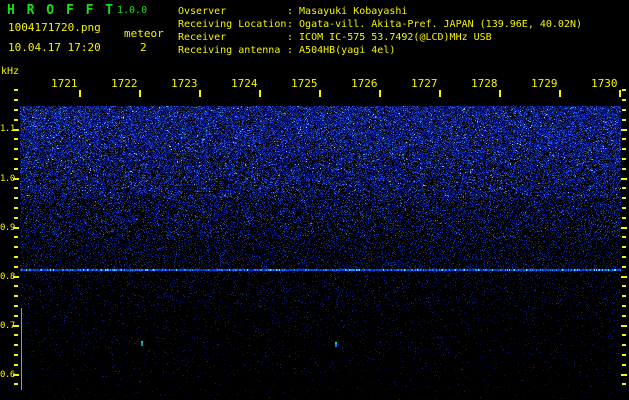 The height and width of the screenshot is (400, 629). What do you see at coordinates (341, 50) in the screenshot?
I see `info-value: : A504HB(yagi 4el)` at bounding box center [341, 50].